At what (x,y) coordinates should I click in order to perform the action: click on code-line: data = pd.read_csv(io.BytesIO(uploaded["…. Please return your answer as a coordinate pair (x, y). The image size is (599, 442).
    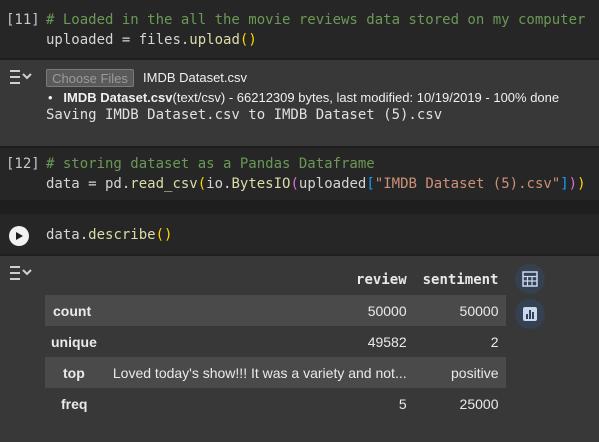
    Looking at the image, I should click on (316, 184).